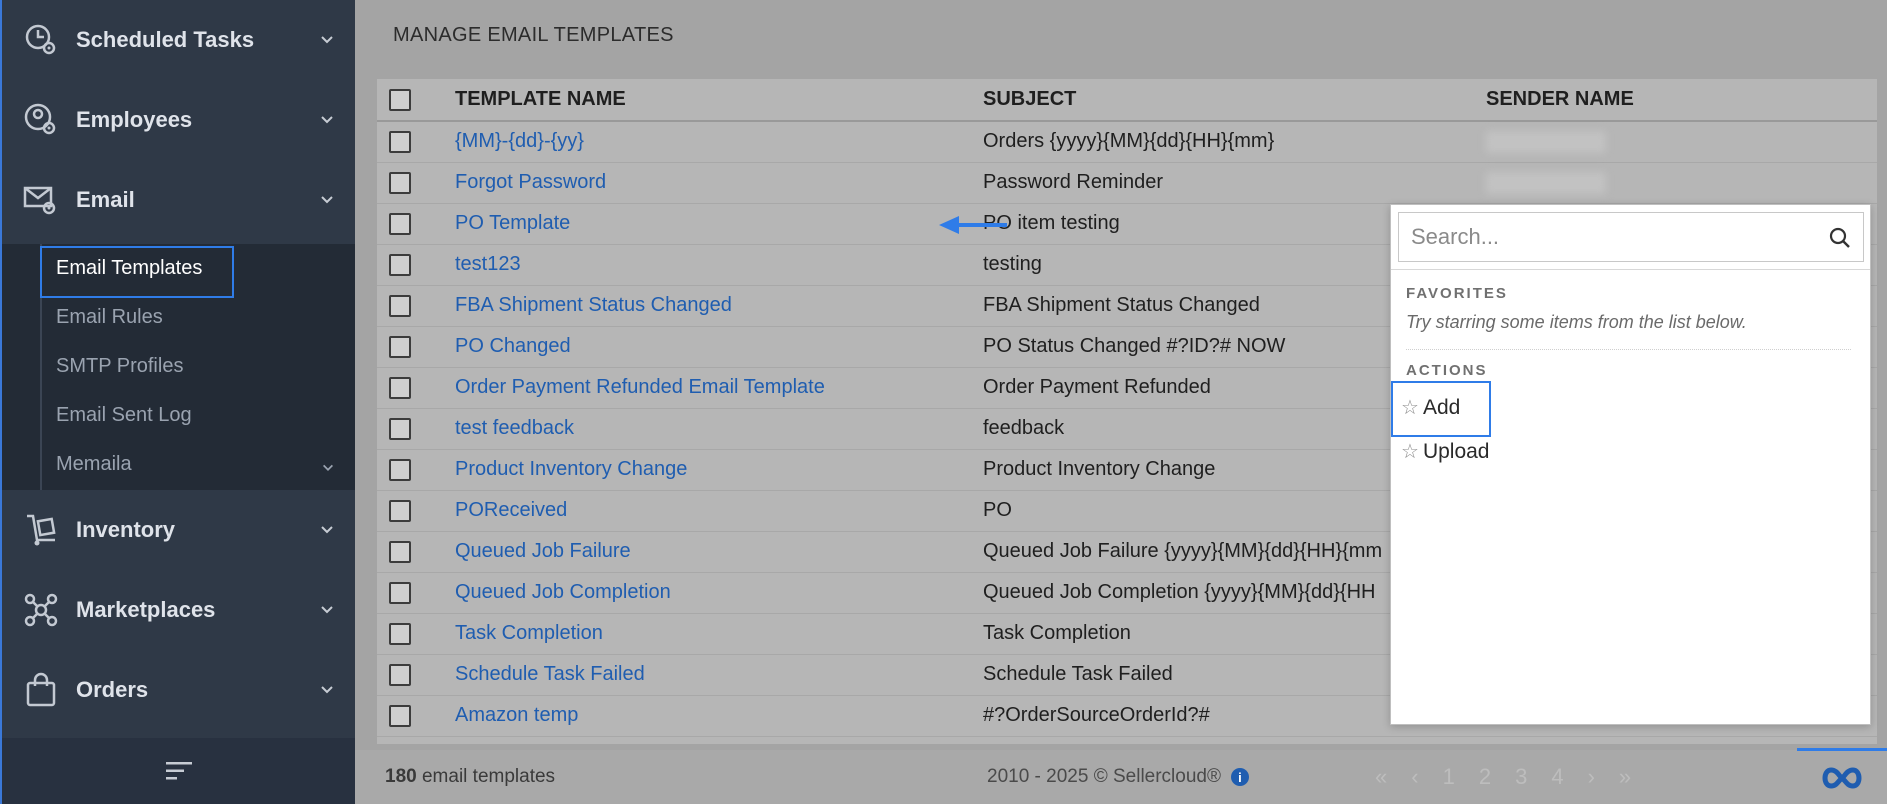  Describe the element at coordinates (571, 469) in the screenshot. I see `template-name-link: Product Inventory Change` at that location.